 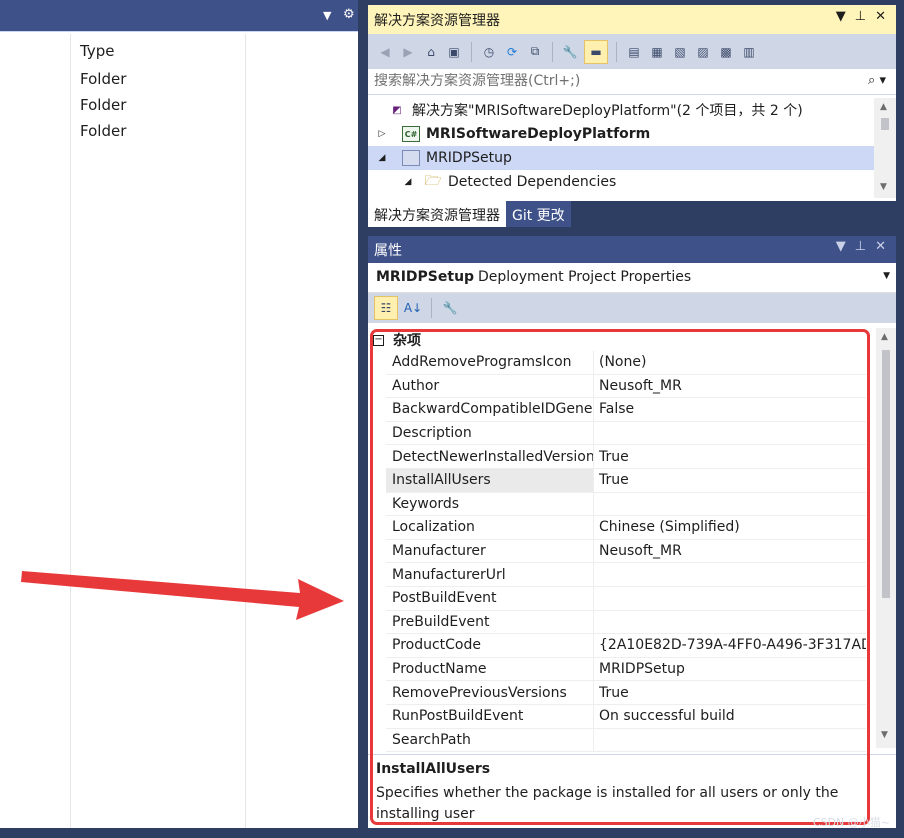 I want to click on property-row: RemovePreviousVersions True, so click(x=626, y=693).